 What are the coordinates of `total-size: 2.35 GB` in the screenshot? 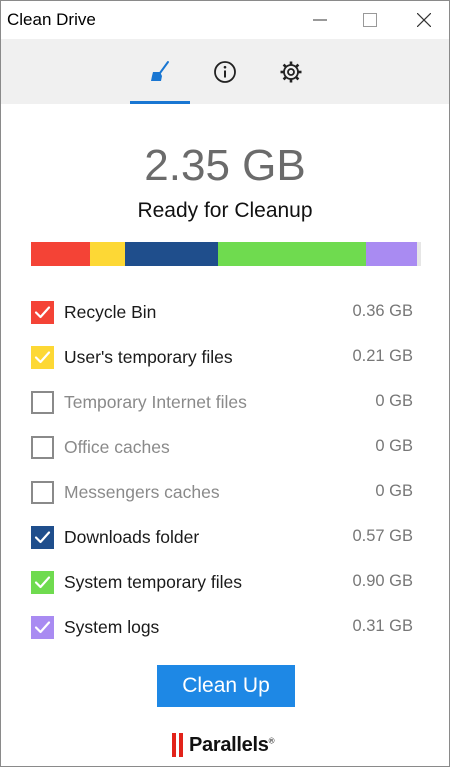 It's located at (225, 165).